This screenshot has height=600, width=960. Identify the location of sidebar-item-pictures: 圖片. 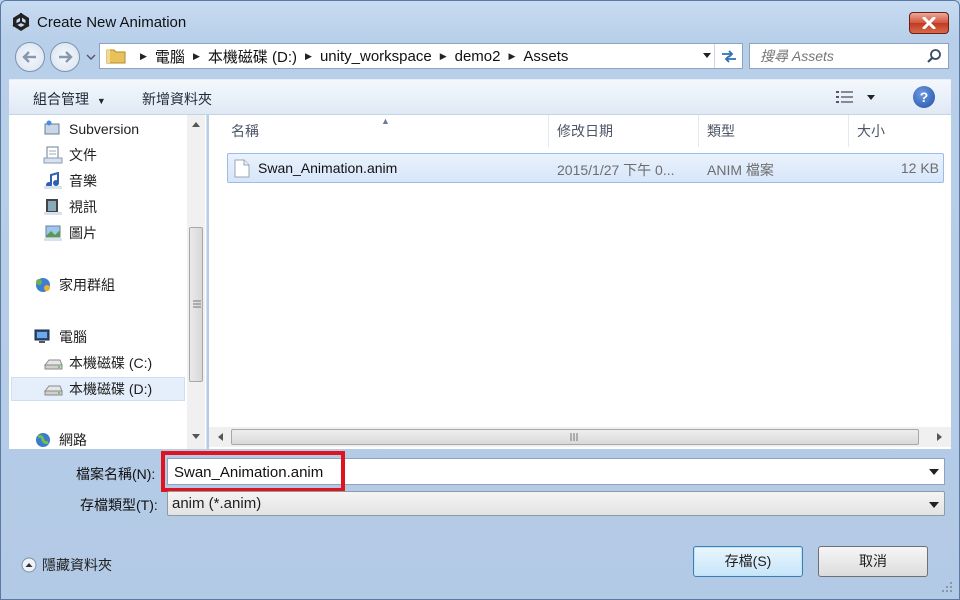
(70, 233).